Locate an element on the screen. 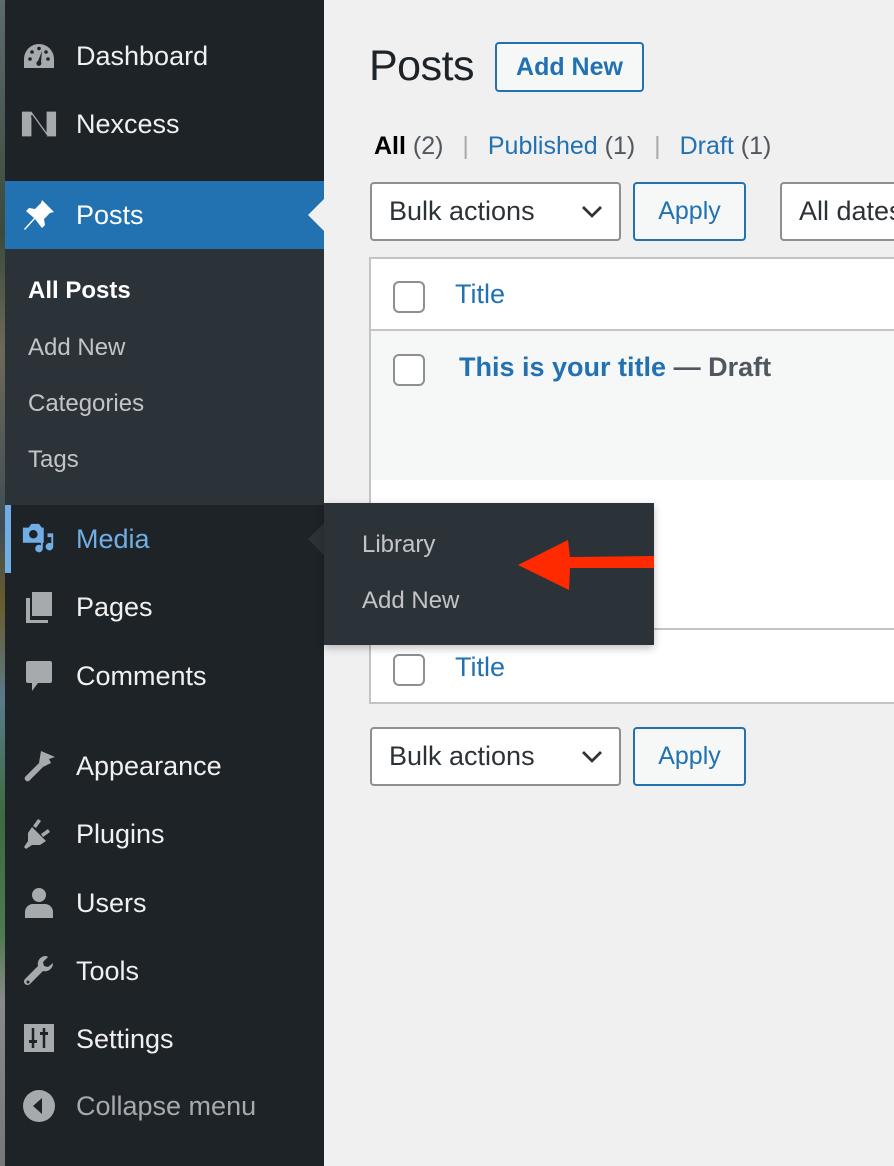 Image resolution: width=894 pixels, height=1166 pixels. filter-all: All is located at coordinates (390, 146).